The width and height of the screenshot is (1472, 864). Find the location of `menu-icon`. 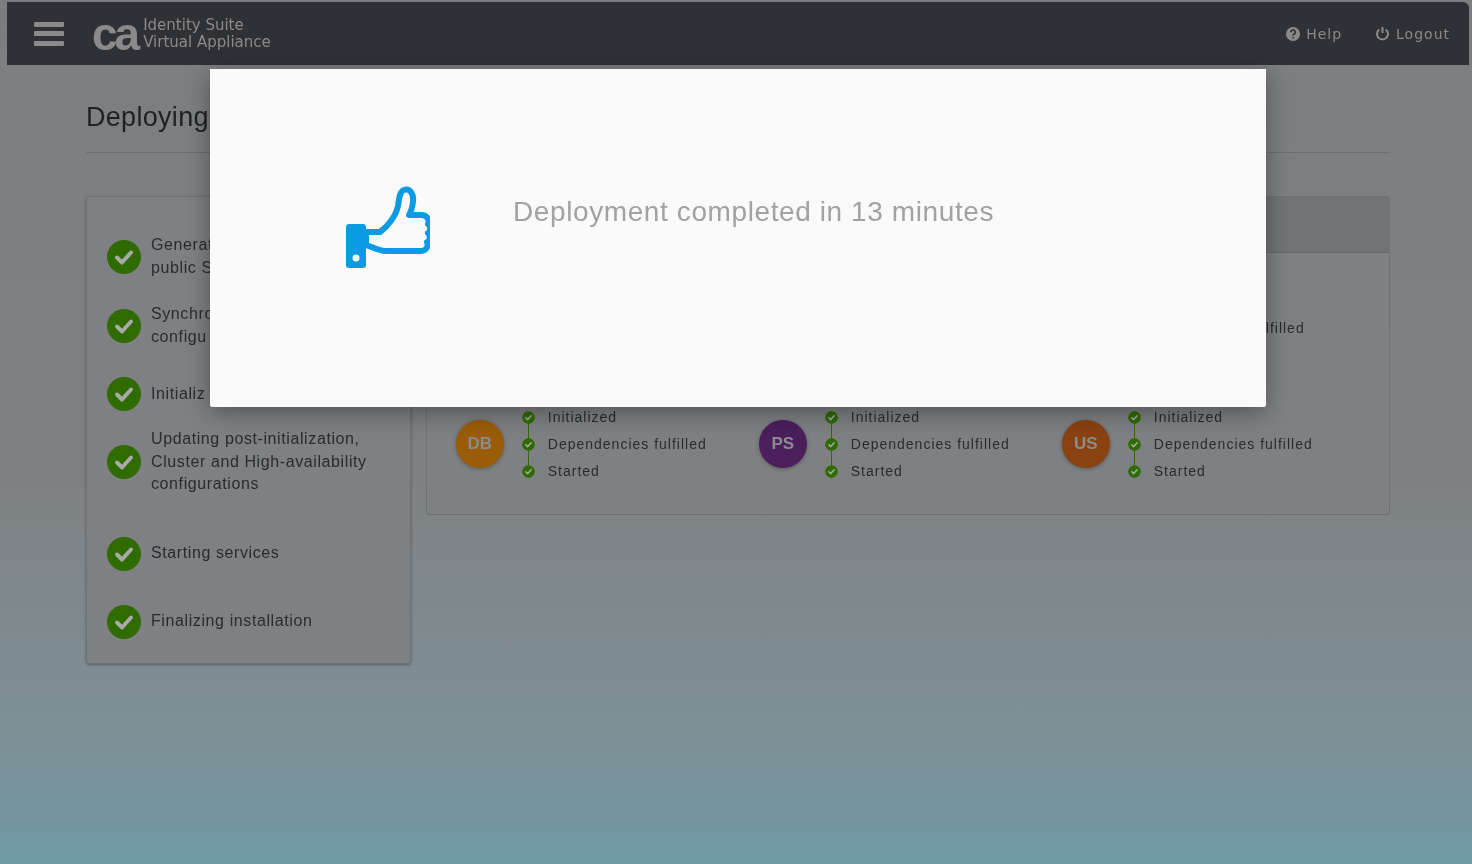

menu-icon is located at coordinates (49, 33).